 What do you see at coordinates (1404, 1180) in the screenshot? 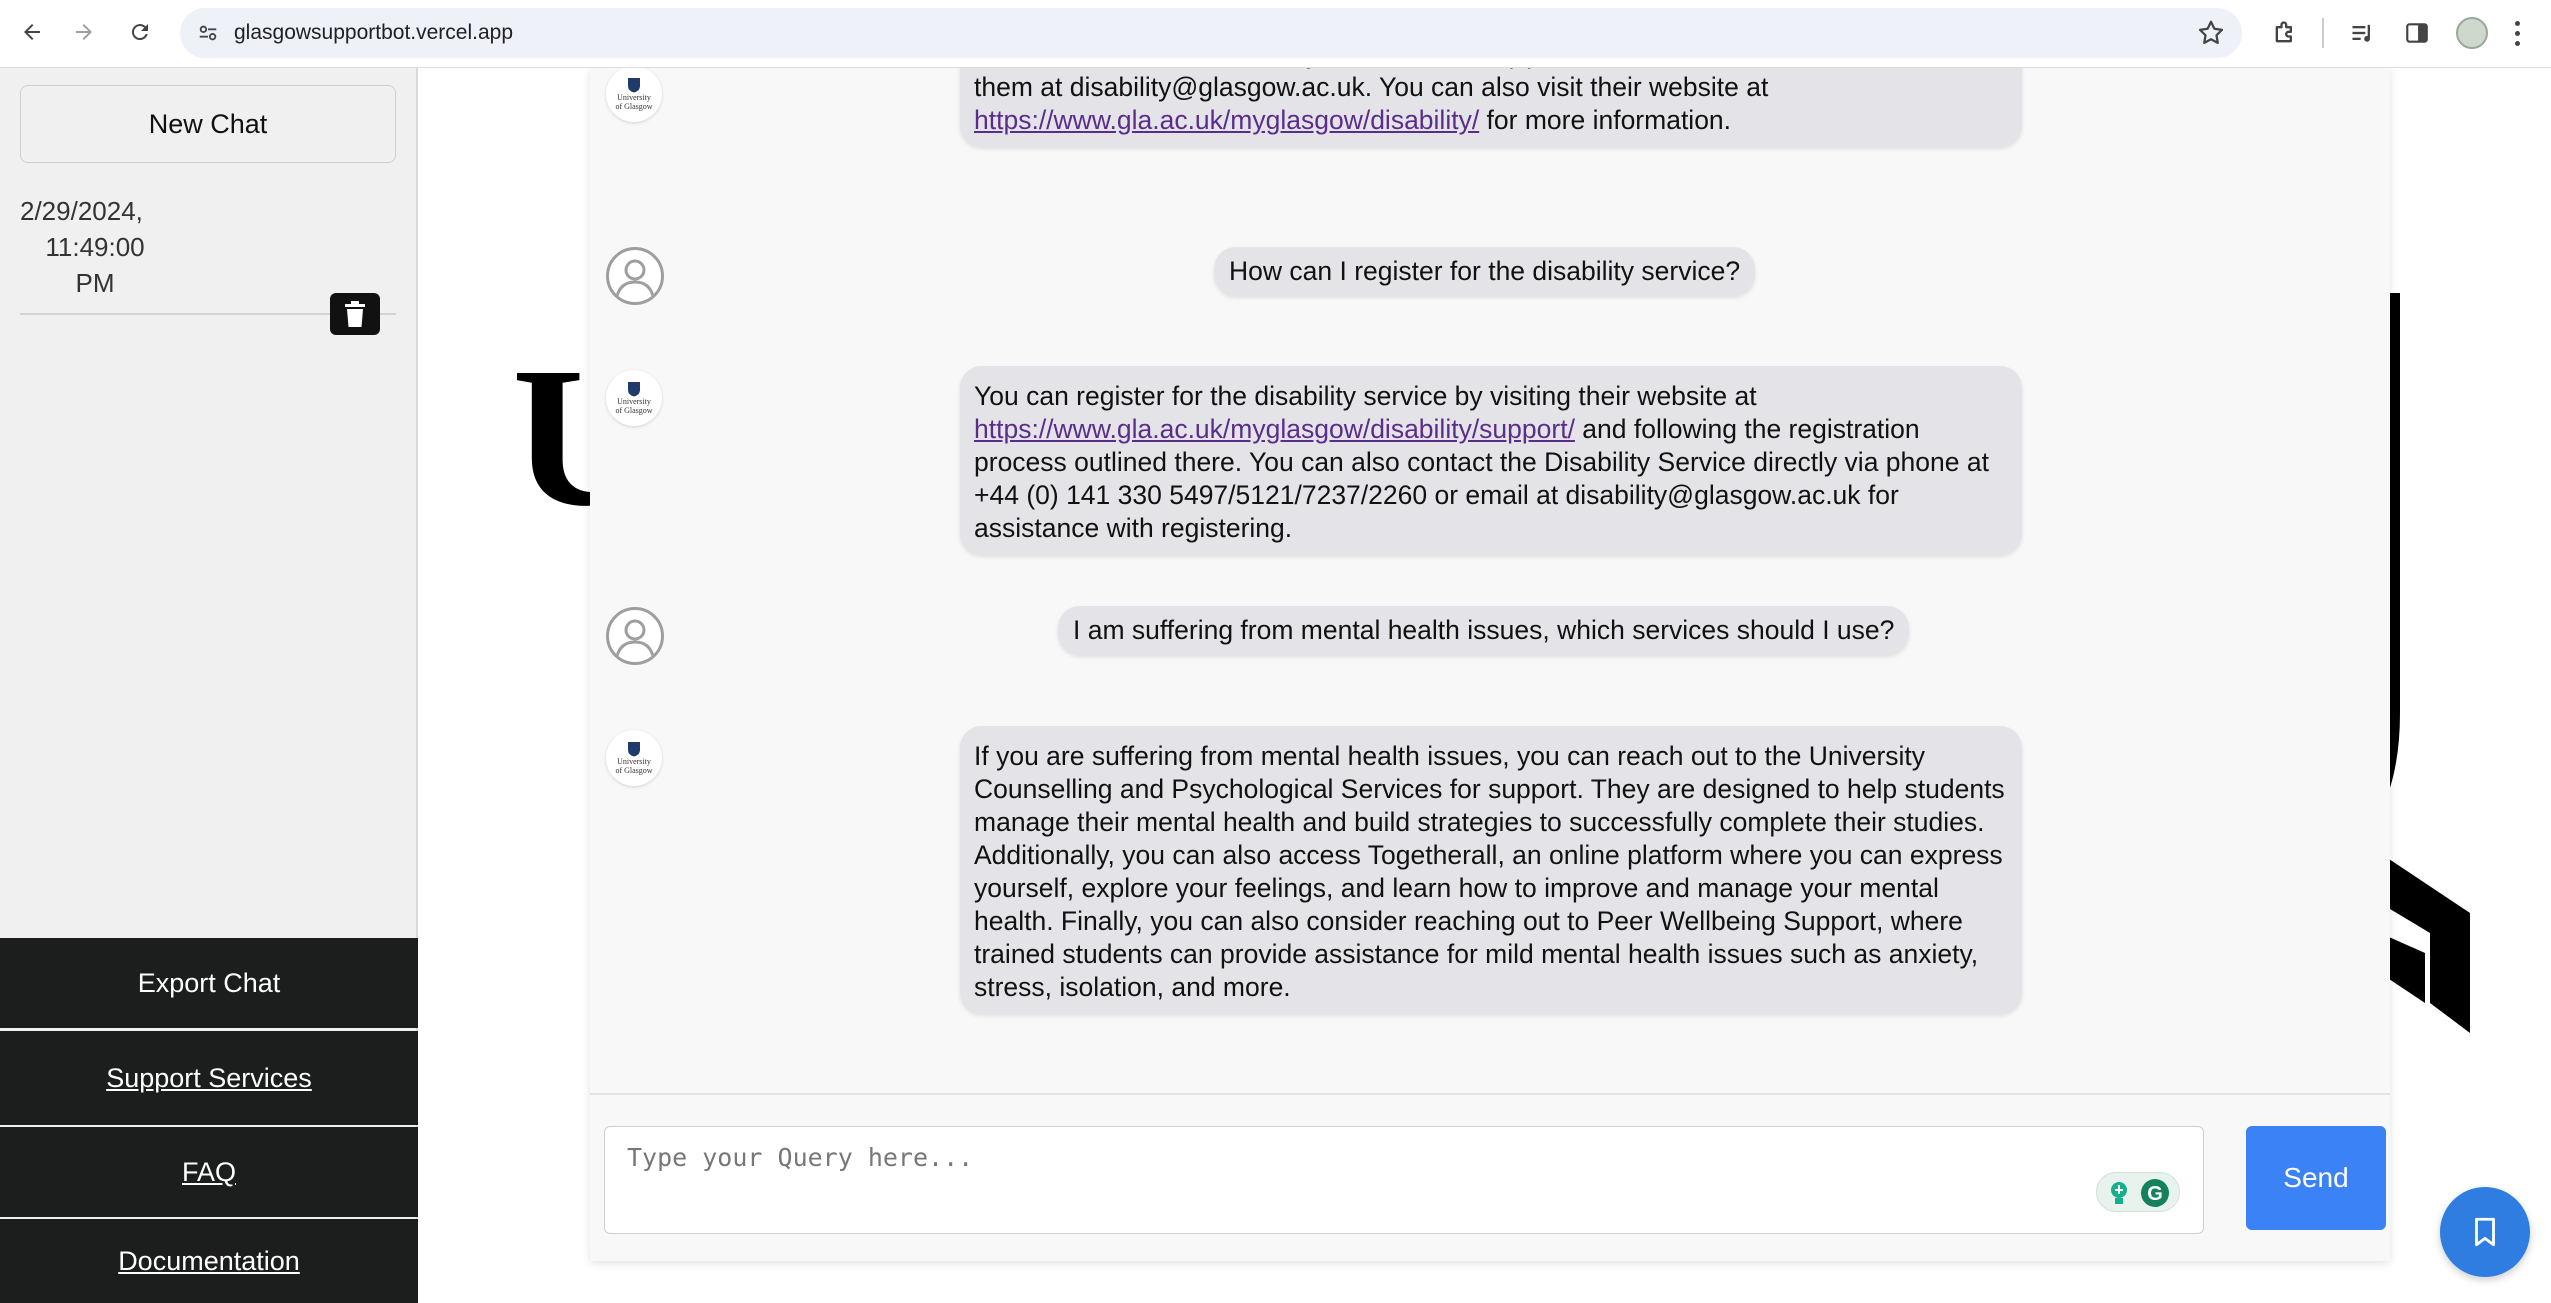
I see `query-input` at bounding box center [1404, 1180].